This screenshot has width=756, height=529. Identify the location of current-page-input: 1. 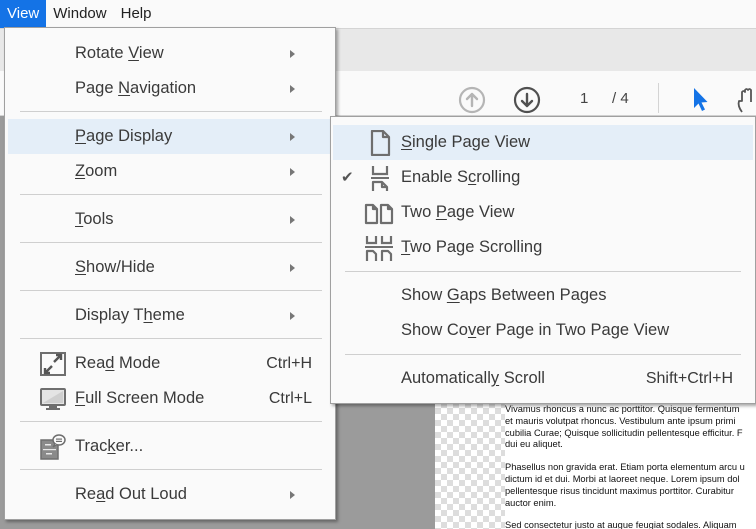
(584, 98).